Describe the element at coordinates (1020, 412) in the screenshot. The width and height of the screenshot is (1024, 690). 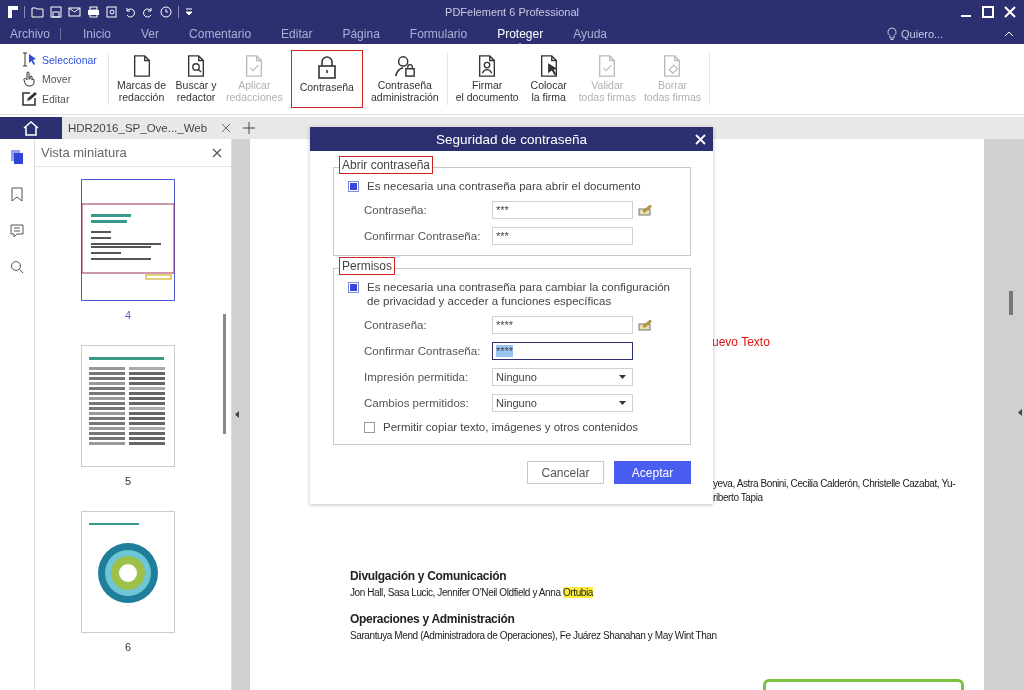
I see `expand-panel-icon` at that location.